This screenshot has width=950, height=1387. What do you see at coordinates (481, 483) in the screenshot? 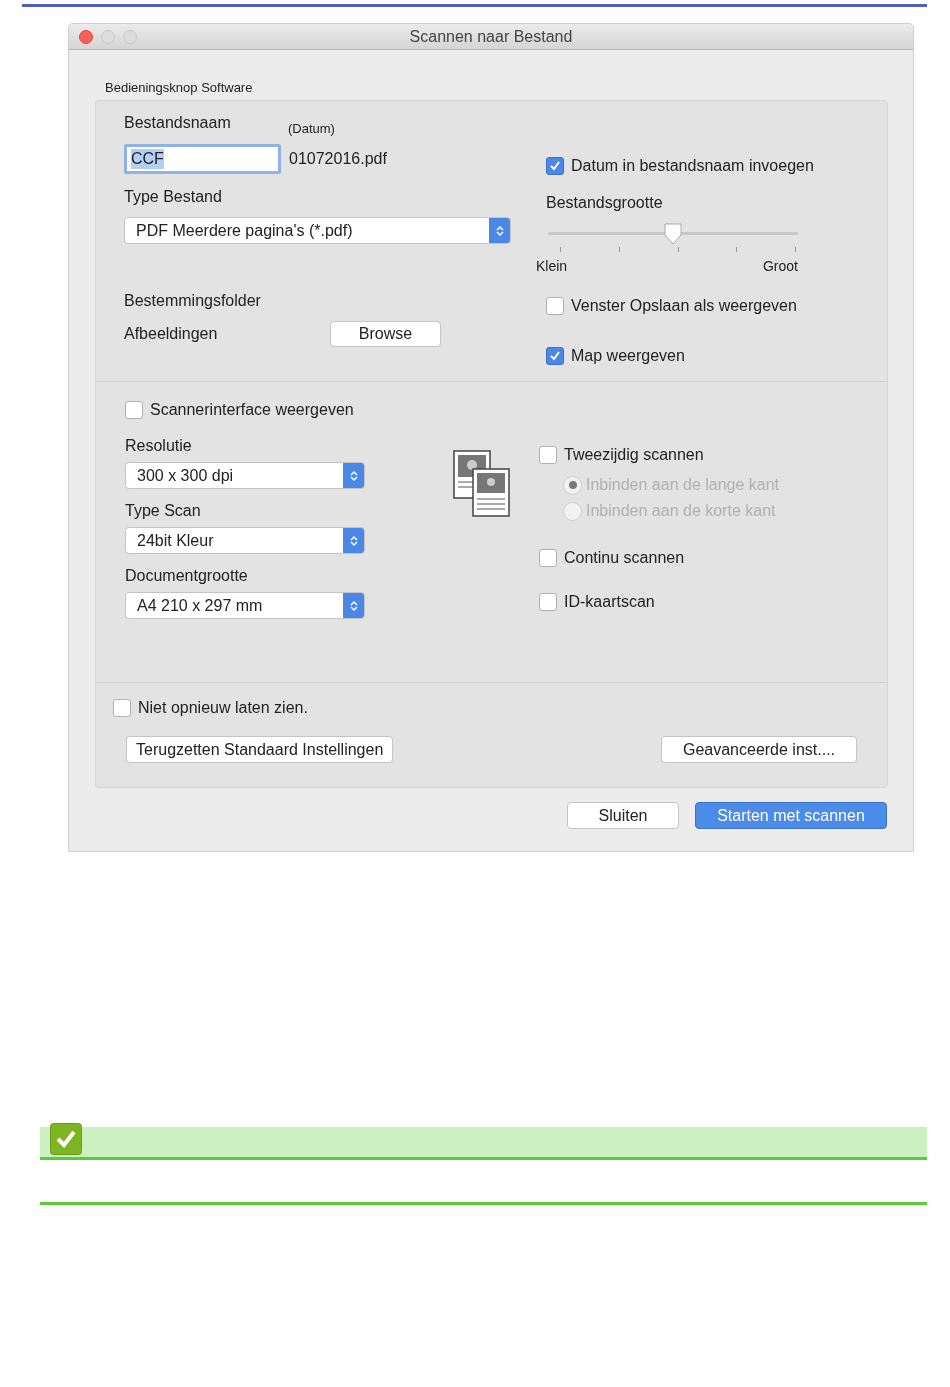
I see `duplex-pages-icon` at bounding box center [481, 483].